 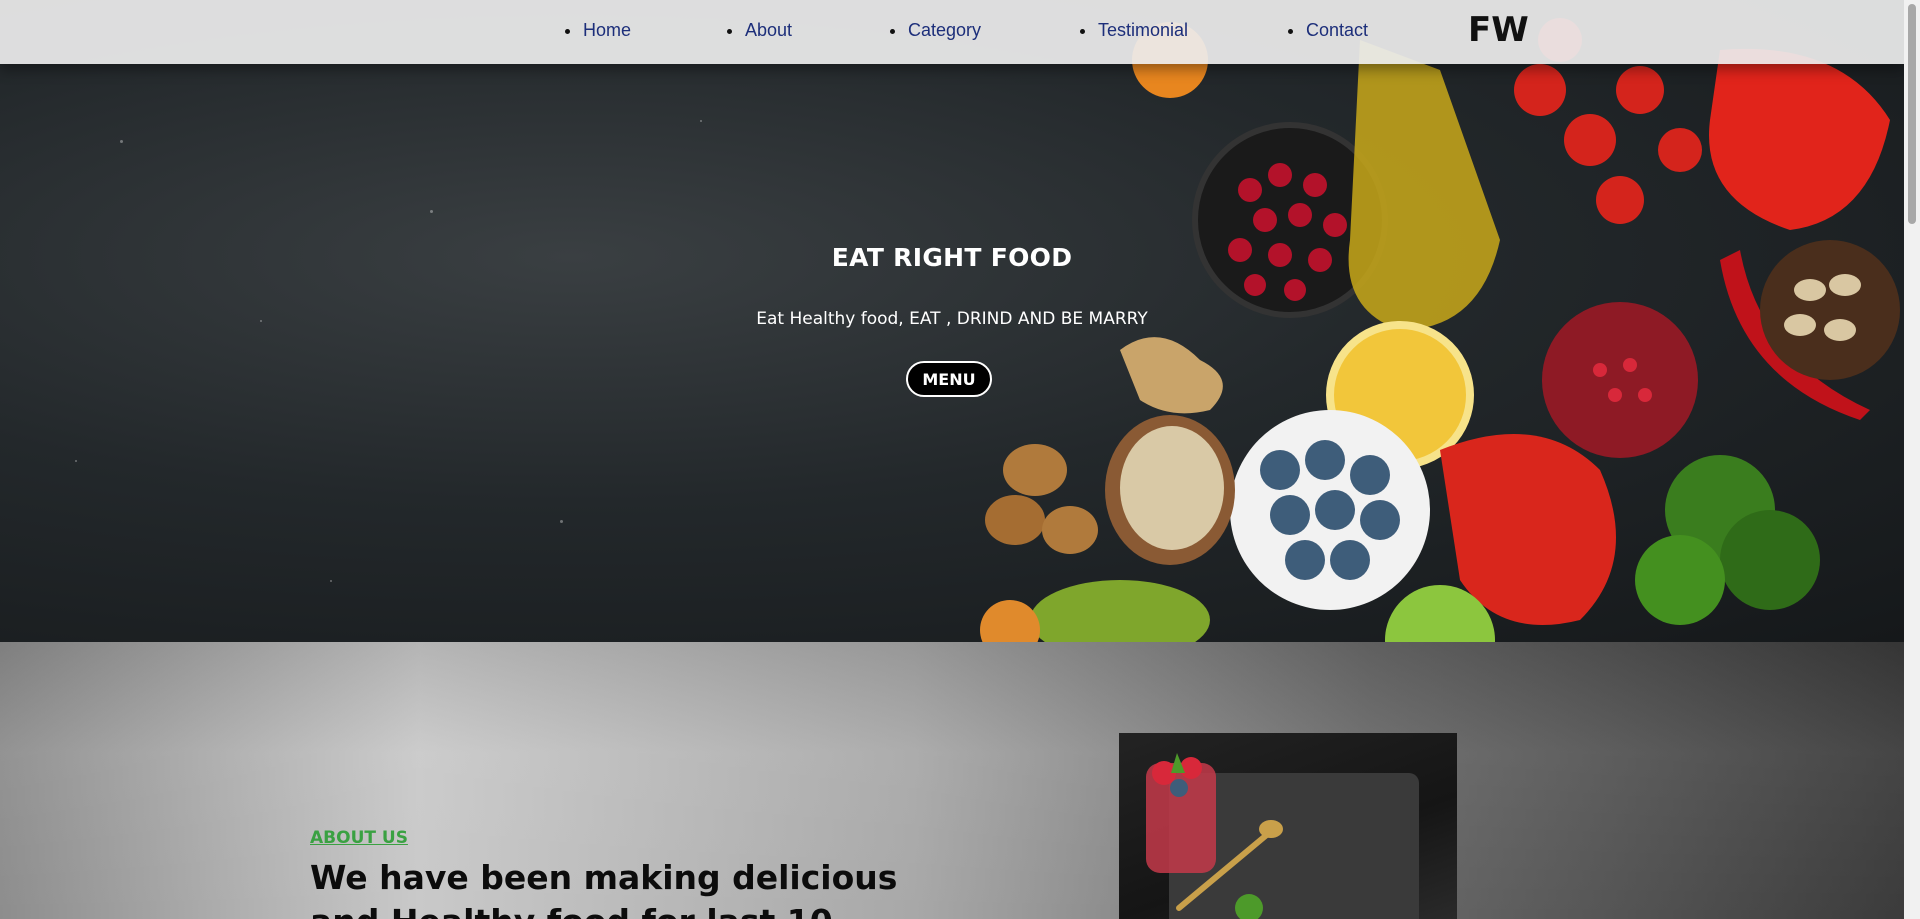 I want to click on dessert-image, so click(x=1288, y=826).